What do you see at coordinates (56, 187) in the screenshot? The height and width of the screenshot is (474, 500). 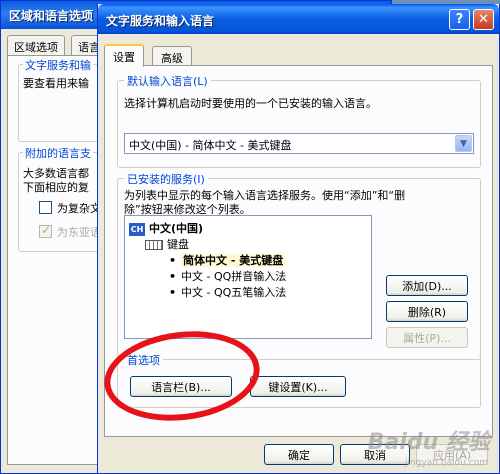 I see `supplemental-desc-2: 下面相应的复` at bounding box center [56, 187].